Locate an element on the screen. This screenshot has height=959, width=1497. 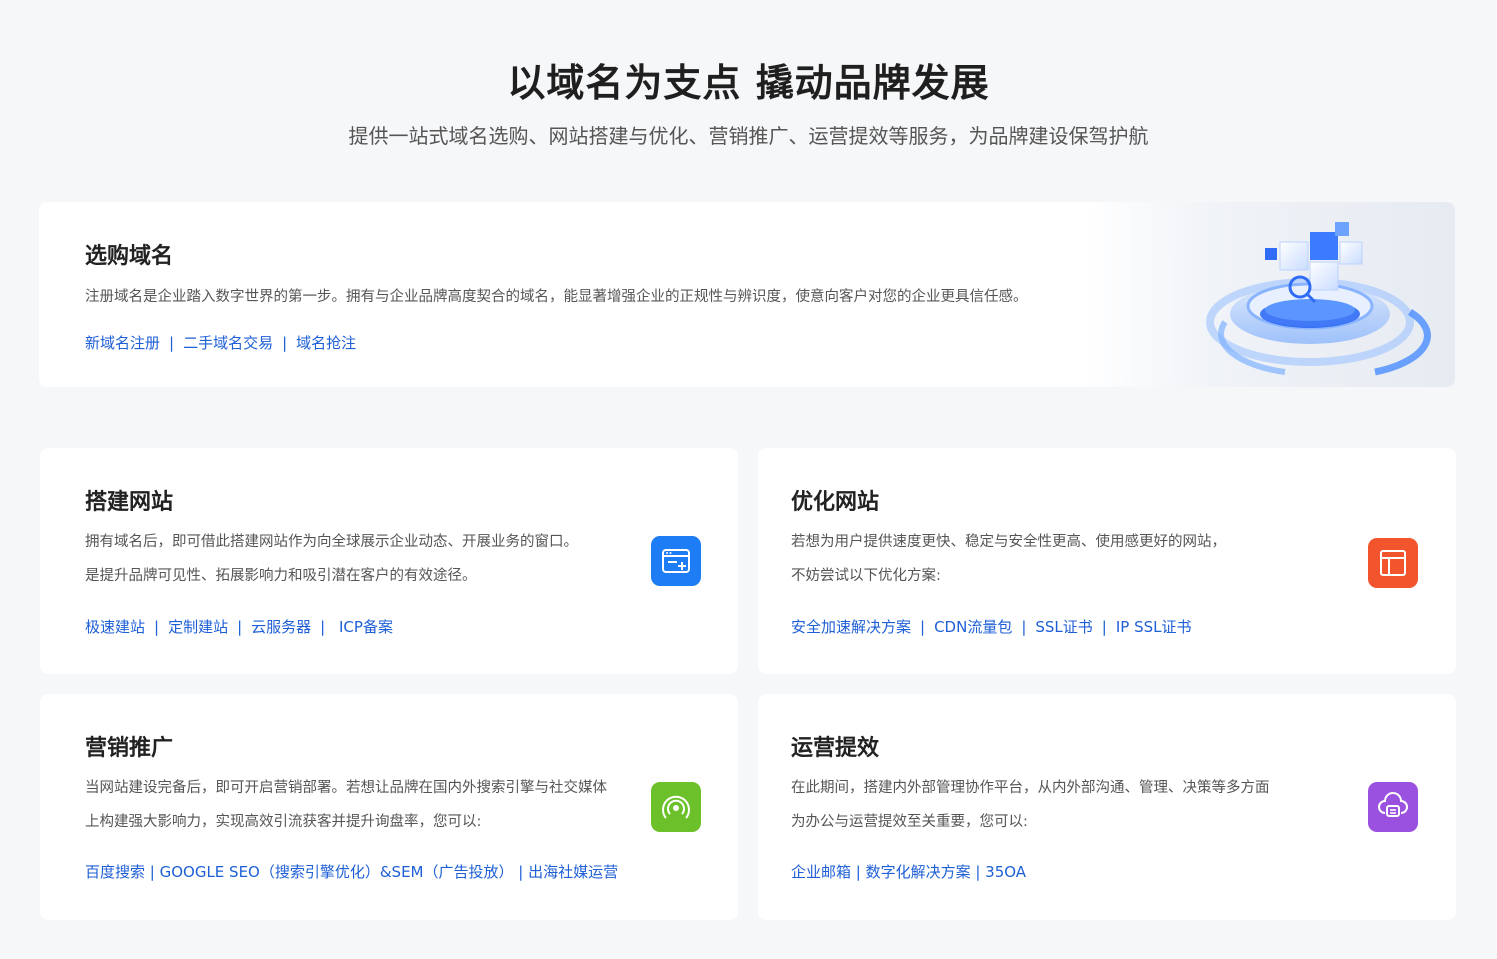
optimize-links: 安全加速解决方案 | CDN流量包 | SSL证书 | IP SSL证书 is located at coordinates (991, 626).